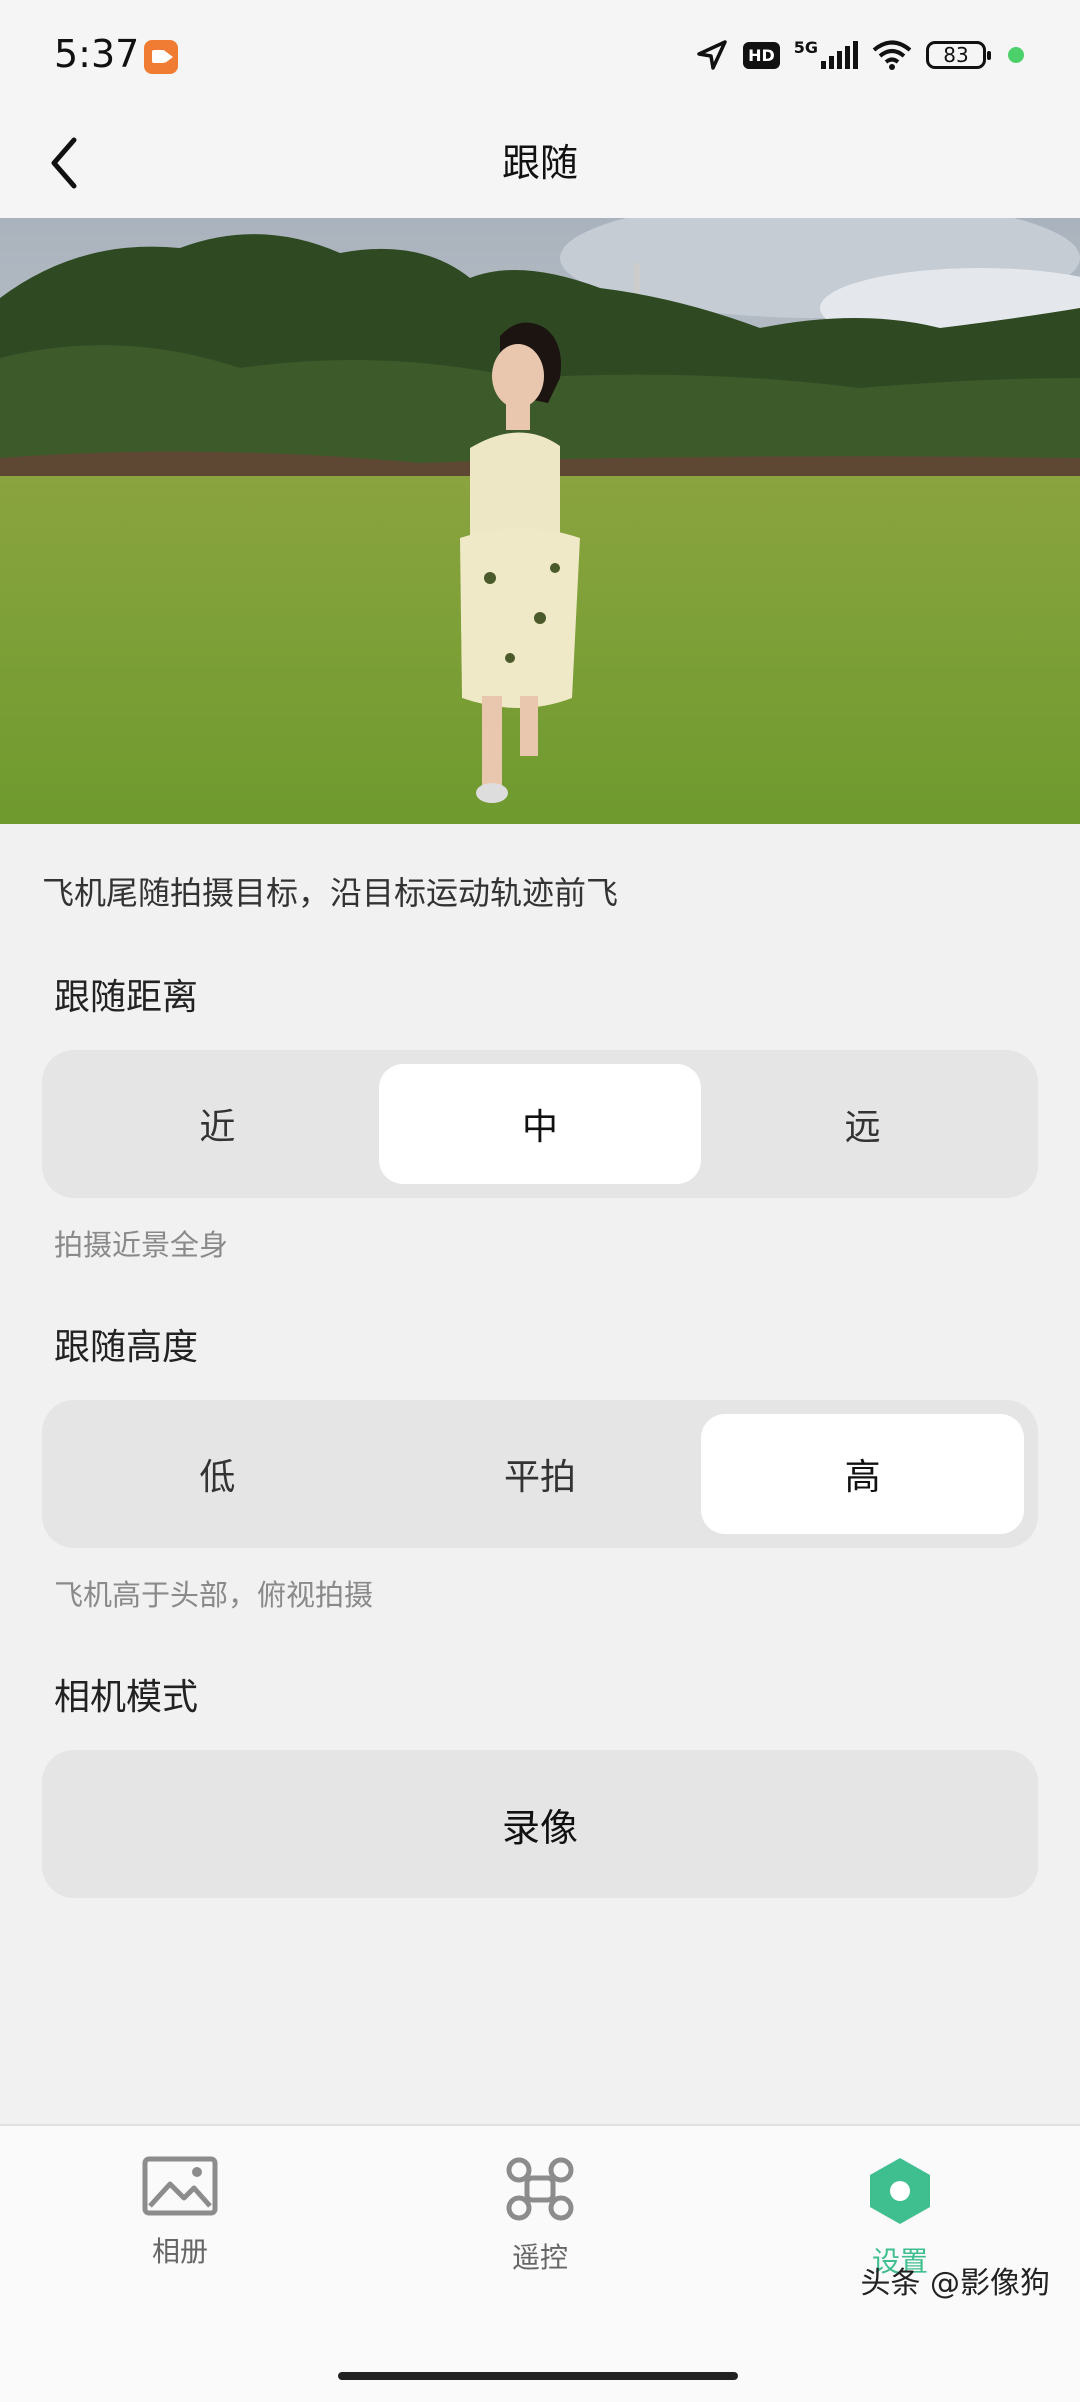 The image size is (1080, 2402). Describe the element at coordinates (217, 1124) in the screenshot. I see `distance-option-near: 近` at that location.